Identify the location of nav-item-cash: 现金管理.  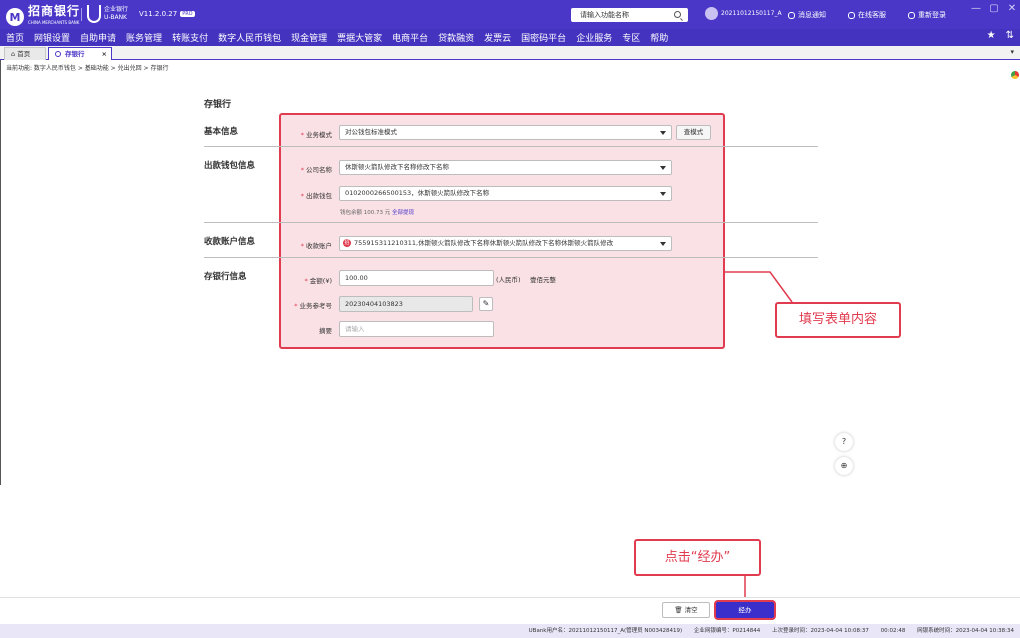
(309, 37).